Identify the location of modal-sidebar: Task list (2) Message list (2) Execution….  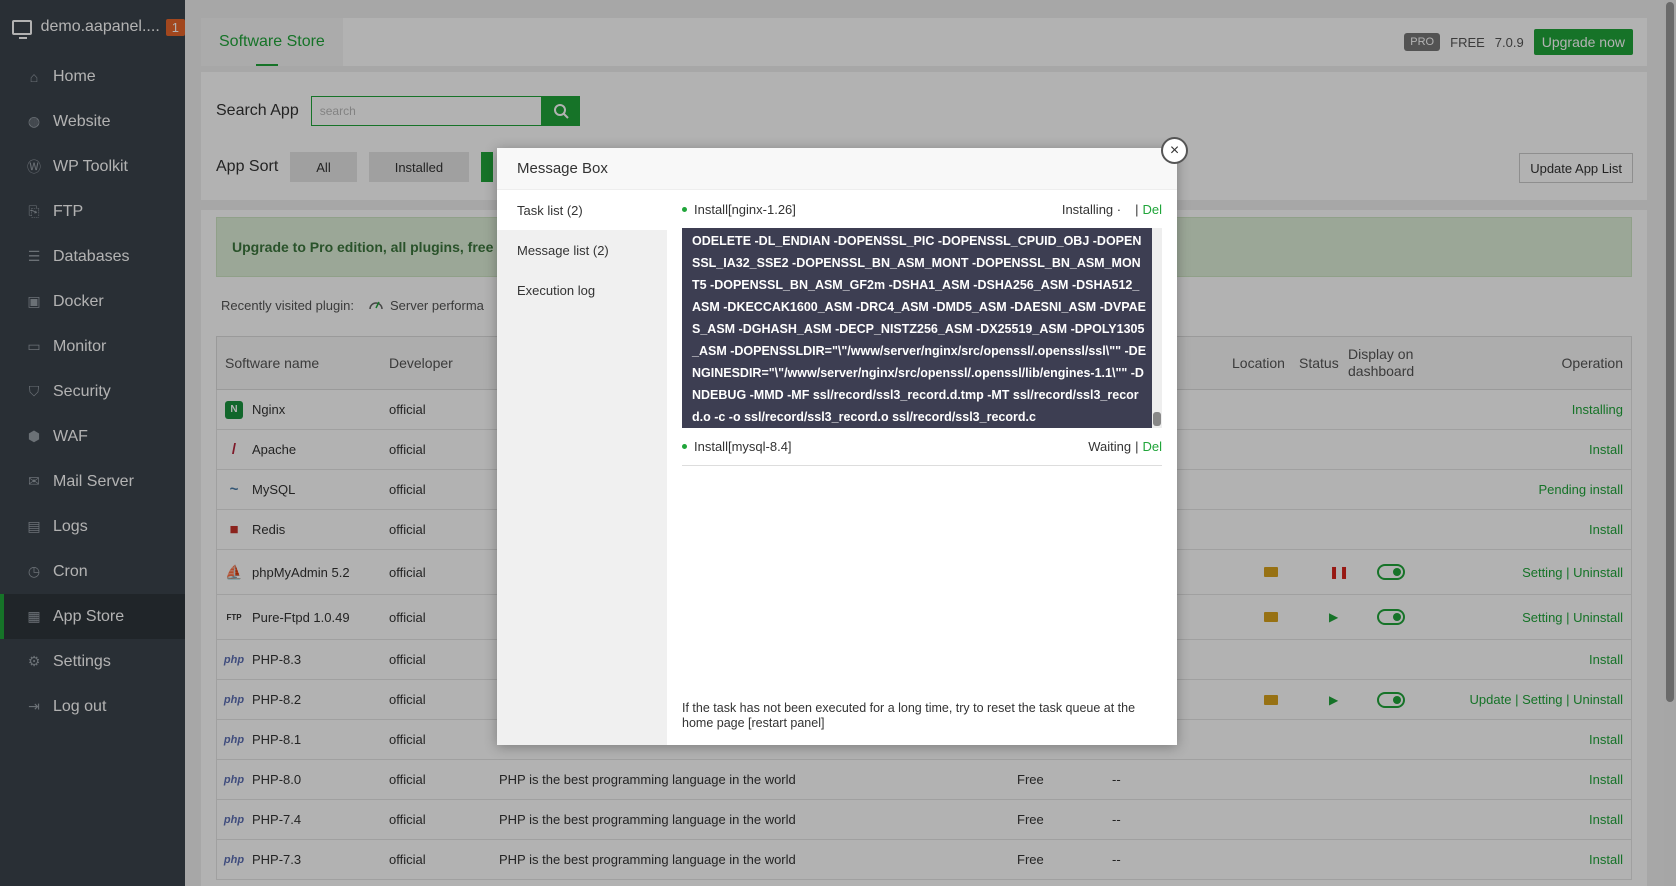
(582, 467).